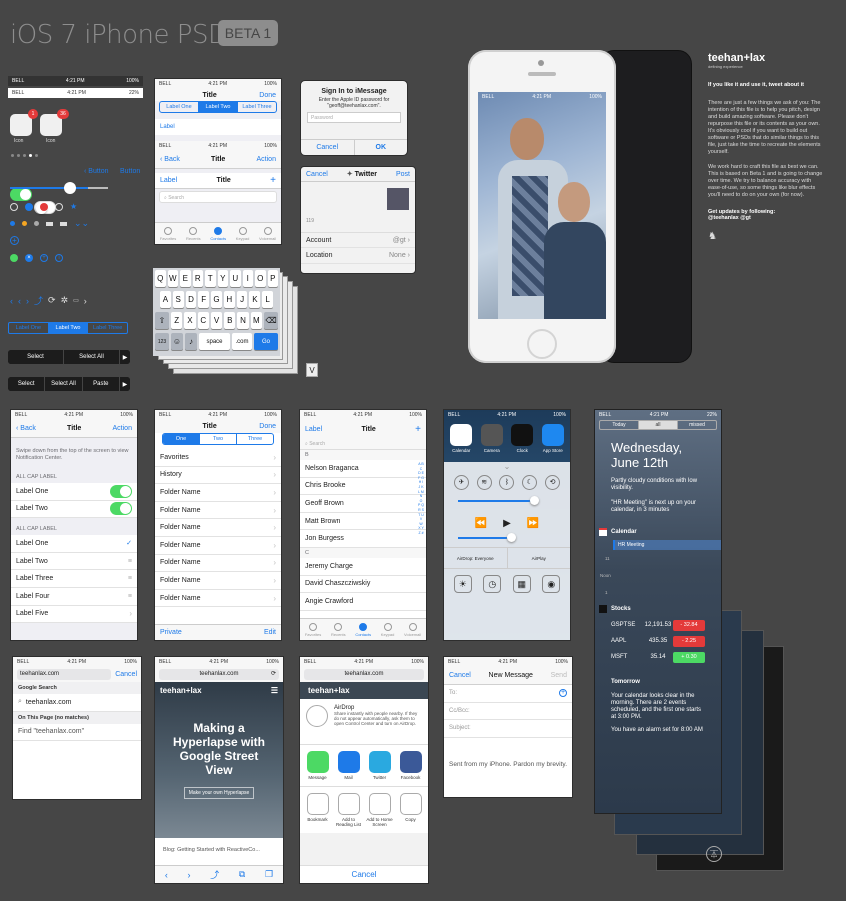  Describe the element at coordinates (218, 476) in the screenshot. I see `folder-item: History ›` at that location.